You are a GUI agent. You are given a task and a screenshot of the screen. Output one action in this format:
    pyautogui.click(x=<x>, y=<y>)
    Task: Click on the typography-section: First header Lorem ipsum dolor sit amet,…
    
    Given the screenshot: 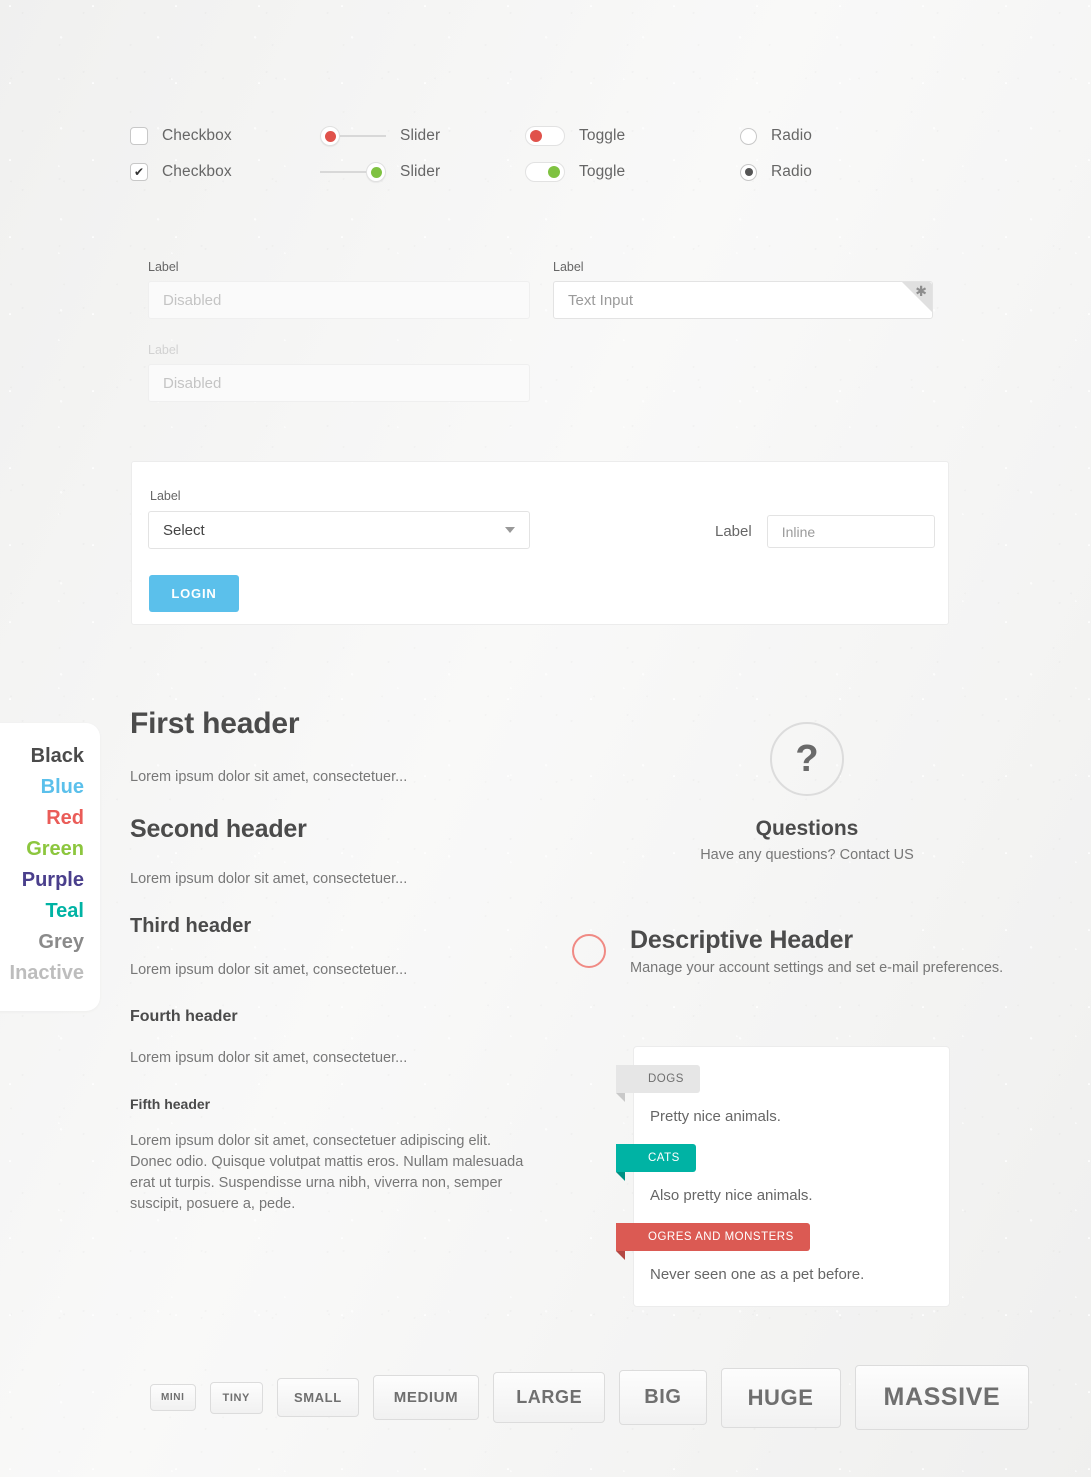 What is the action you would take?
    pyautogui.click(x=340, y=961)
    